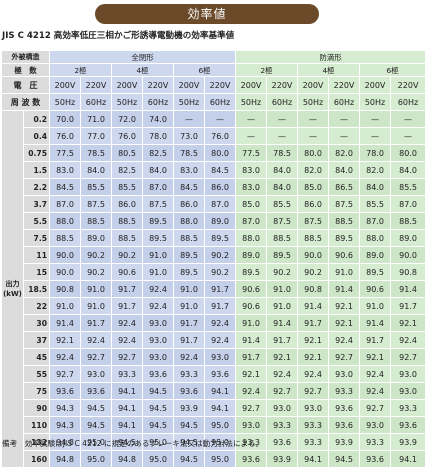 This screenshot has height=468, width=427. I want to click on efficiency-cell: 93.6, so click(282, 442).